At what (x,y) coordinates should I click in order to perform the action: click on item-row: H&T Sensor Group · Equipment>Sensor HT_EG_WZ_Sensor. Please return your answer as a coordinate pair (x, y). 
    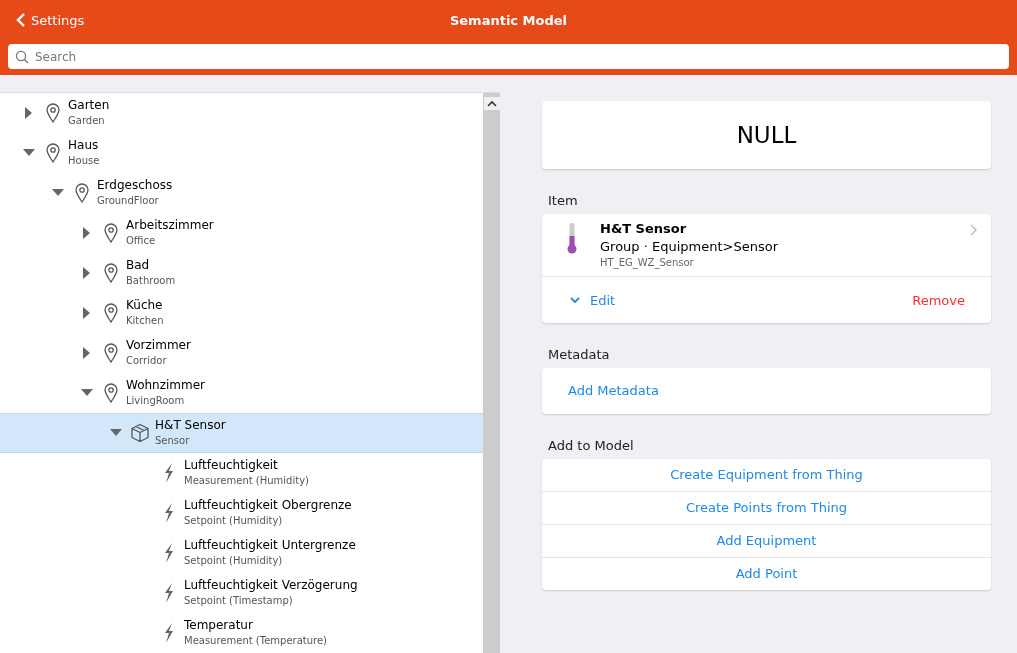
    Looking at the image, I should click on (766, 245).